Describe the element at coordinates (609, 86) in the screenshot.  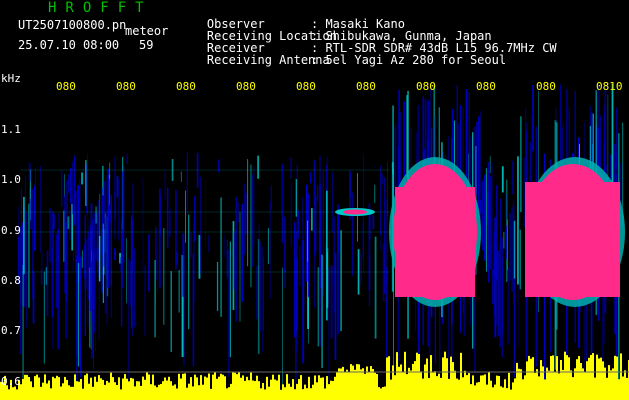
I see `time-label: 0810` at that location.